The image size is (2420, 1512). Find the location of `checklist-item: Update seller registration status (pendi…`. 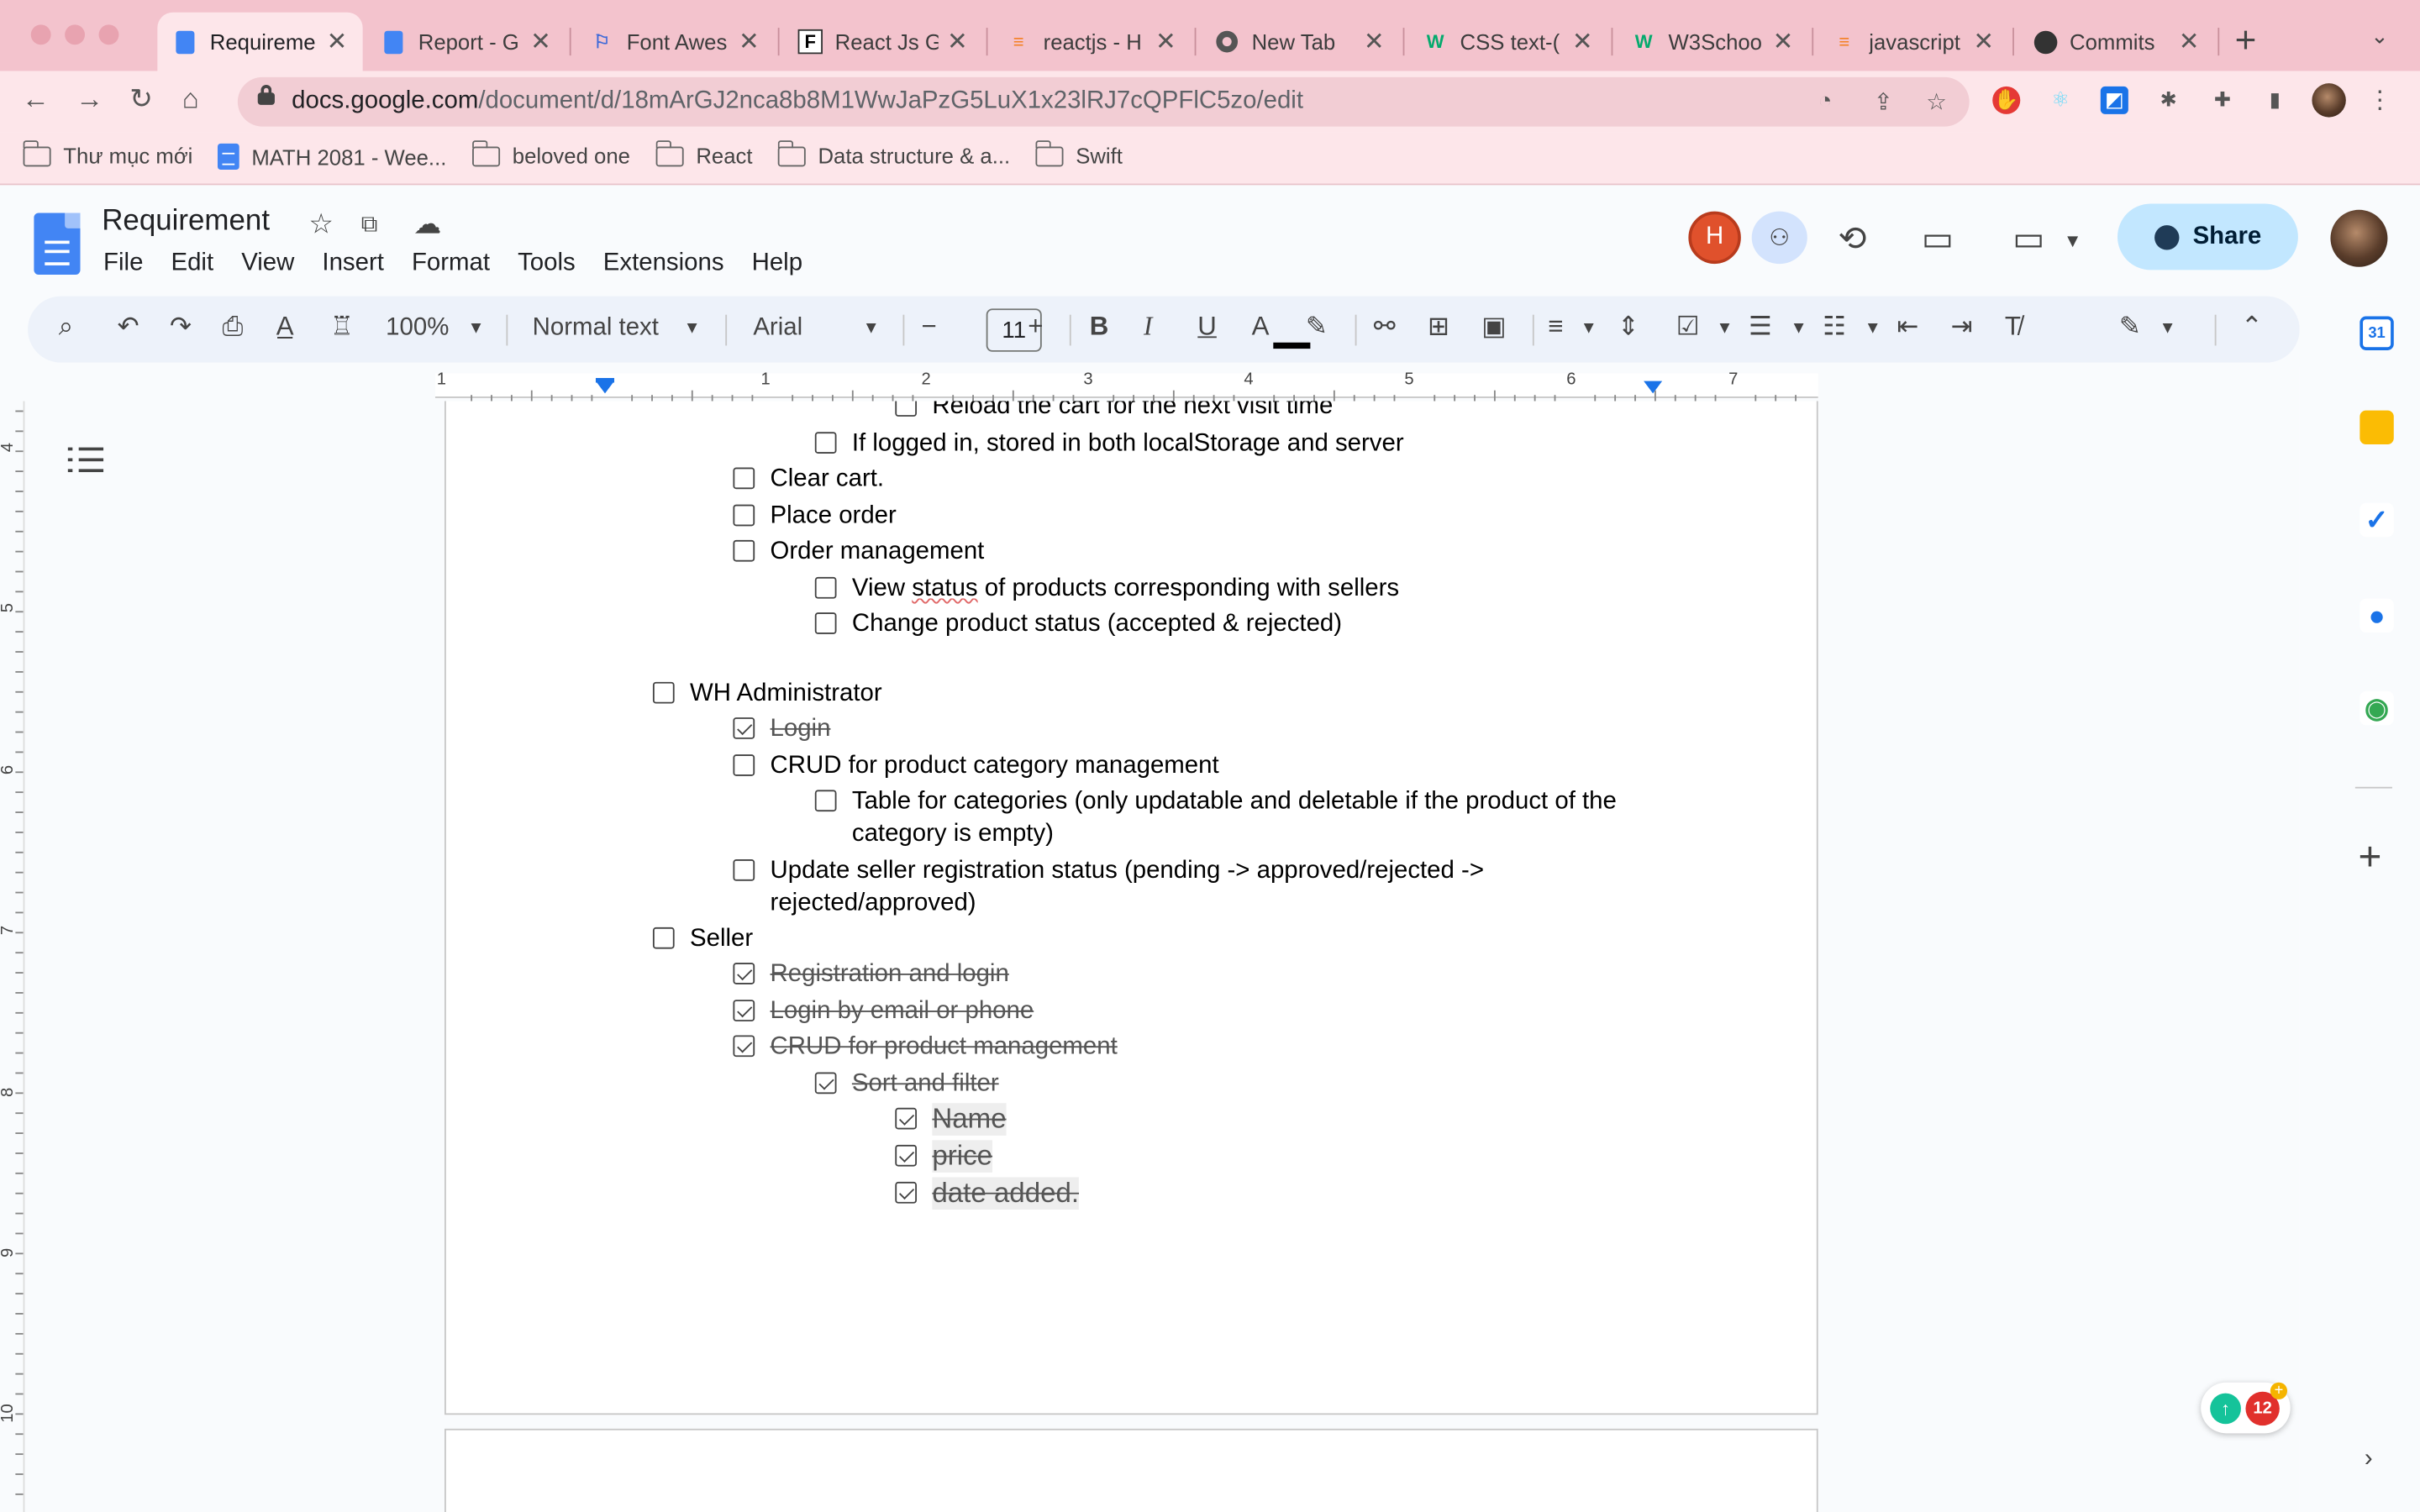

checklist-item: Update seller registration status (pendi… is located at coordinates (1118, 887).